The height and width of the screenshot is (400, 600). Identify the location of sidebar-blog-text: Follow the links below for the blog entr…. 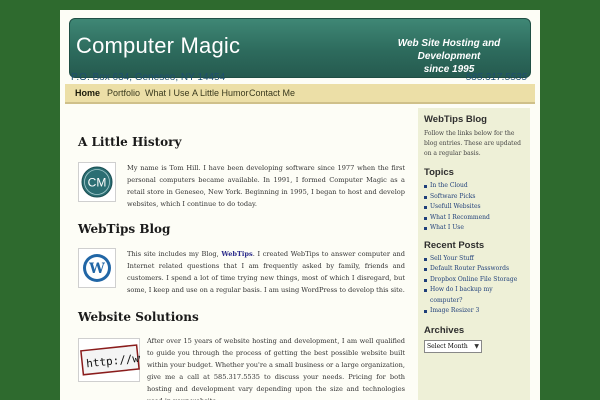
(472, 143).